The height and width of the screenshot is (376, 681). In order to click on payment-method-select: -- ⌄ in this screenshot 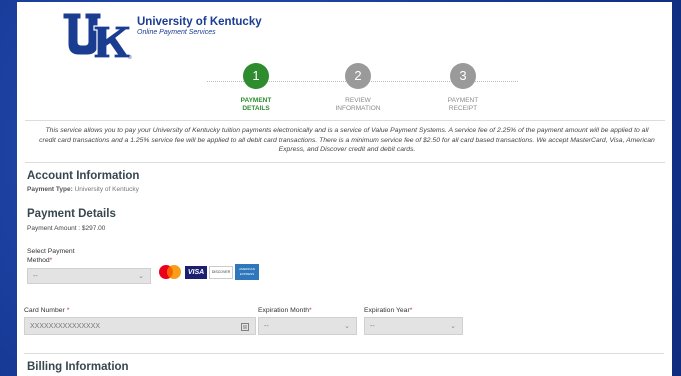, I will do `click(89, 276)`.